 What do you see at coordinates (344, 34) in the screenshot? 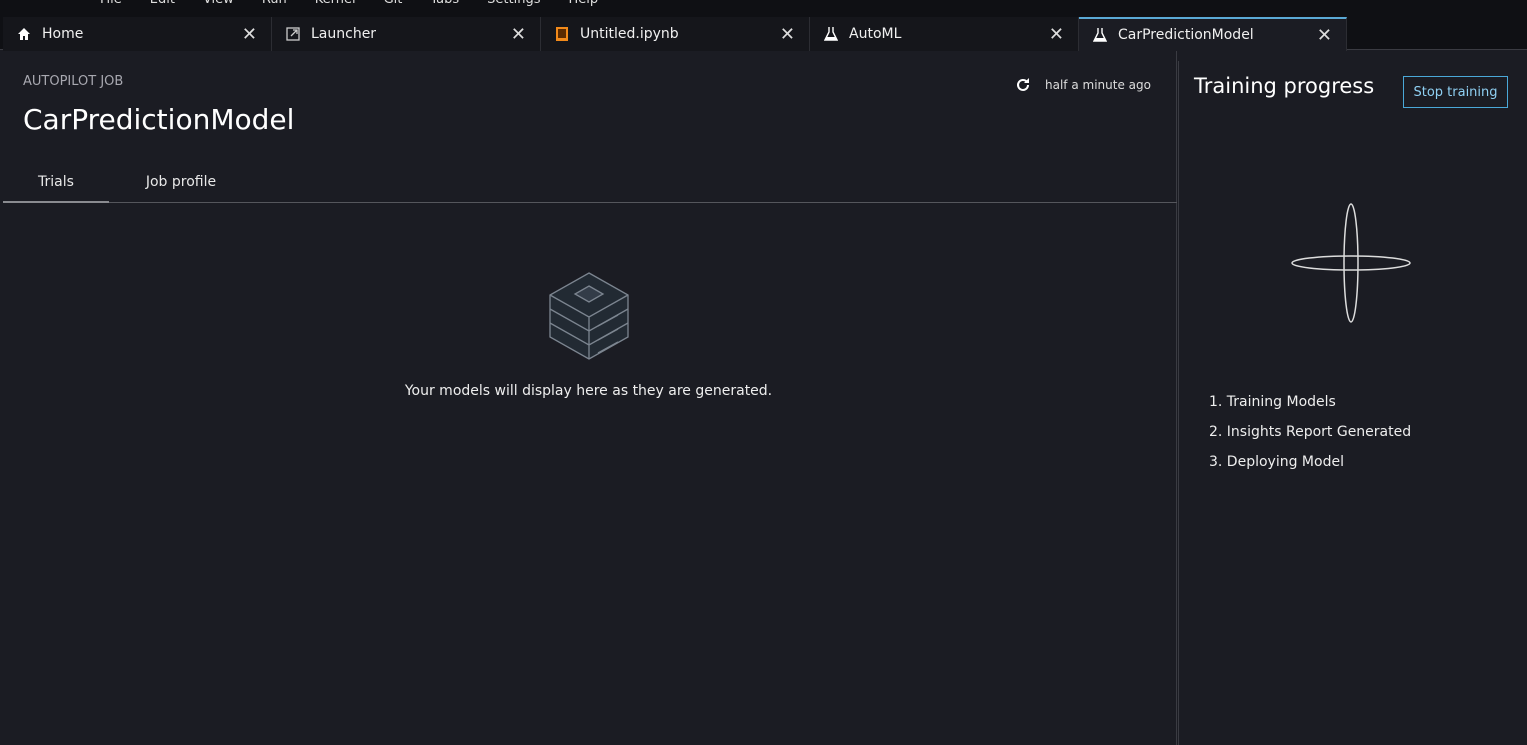
I see `tab-label: Launcher` at bounding box center [344, 34].